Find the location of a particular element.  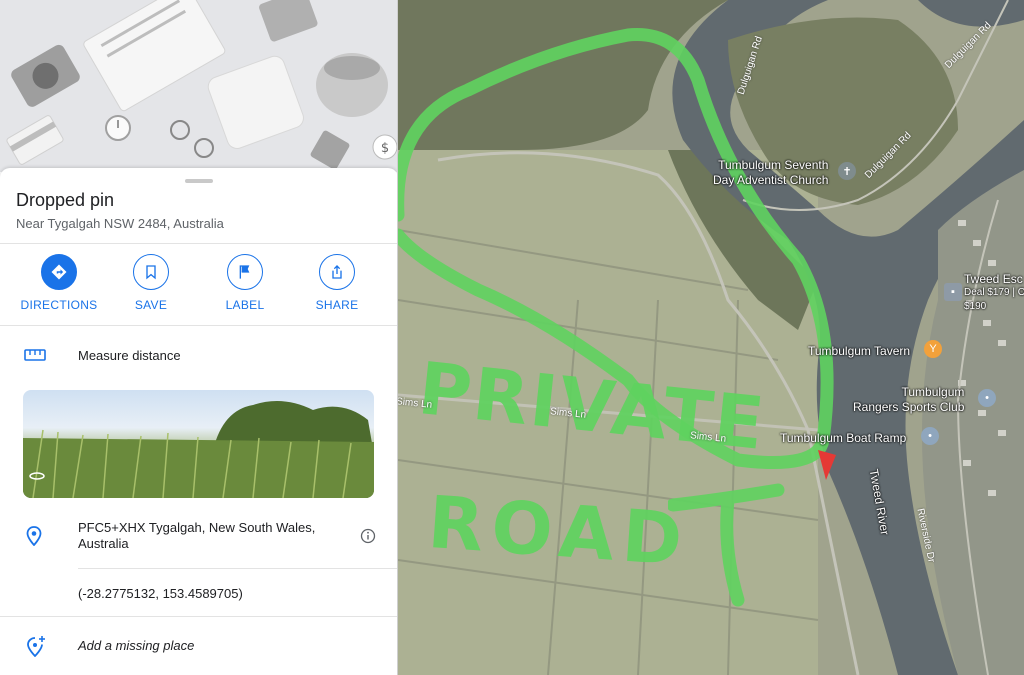

annotation-t-mark is located at coordinates (726, 545).